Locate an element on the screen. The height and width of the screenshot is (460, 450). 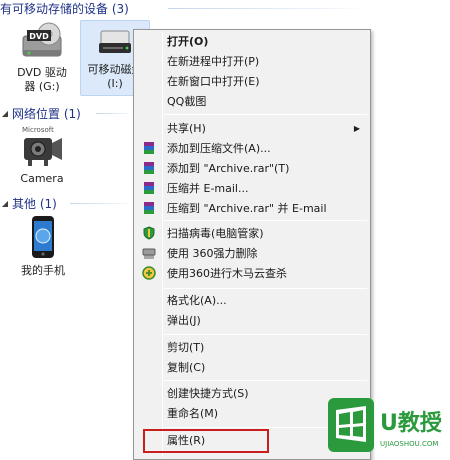
group-title: 其他 (1) is located at coordinates (34, 203).